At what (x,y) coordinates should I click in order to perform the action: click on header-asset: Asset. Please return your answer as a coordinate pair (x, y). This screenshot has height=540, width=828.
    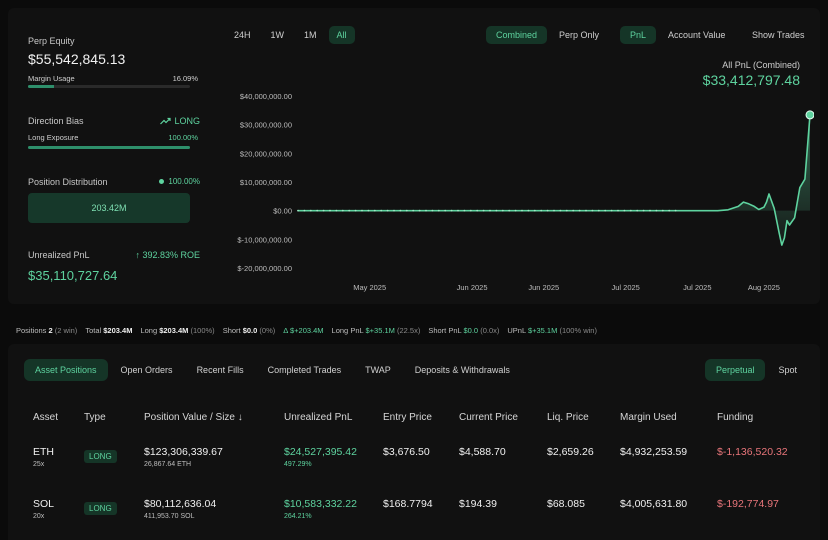
    Looking at the image, I should click on (58, 417).